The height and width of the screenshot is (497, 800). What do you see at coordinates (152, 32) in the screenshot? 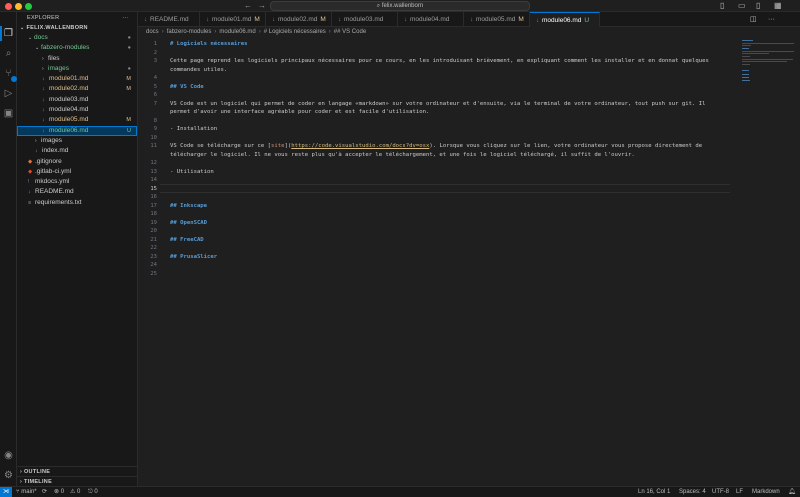
I see `breadcrumb-item: docs` at bounding box center [152, 32].